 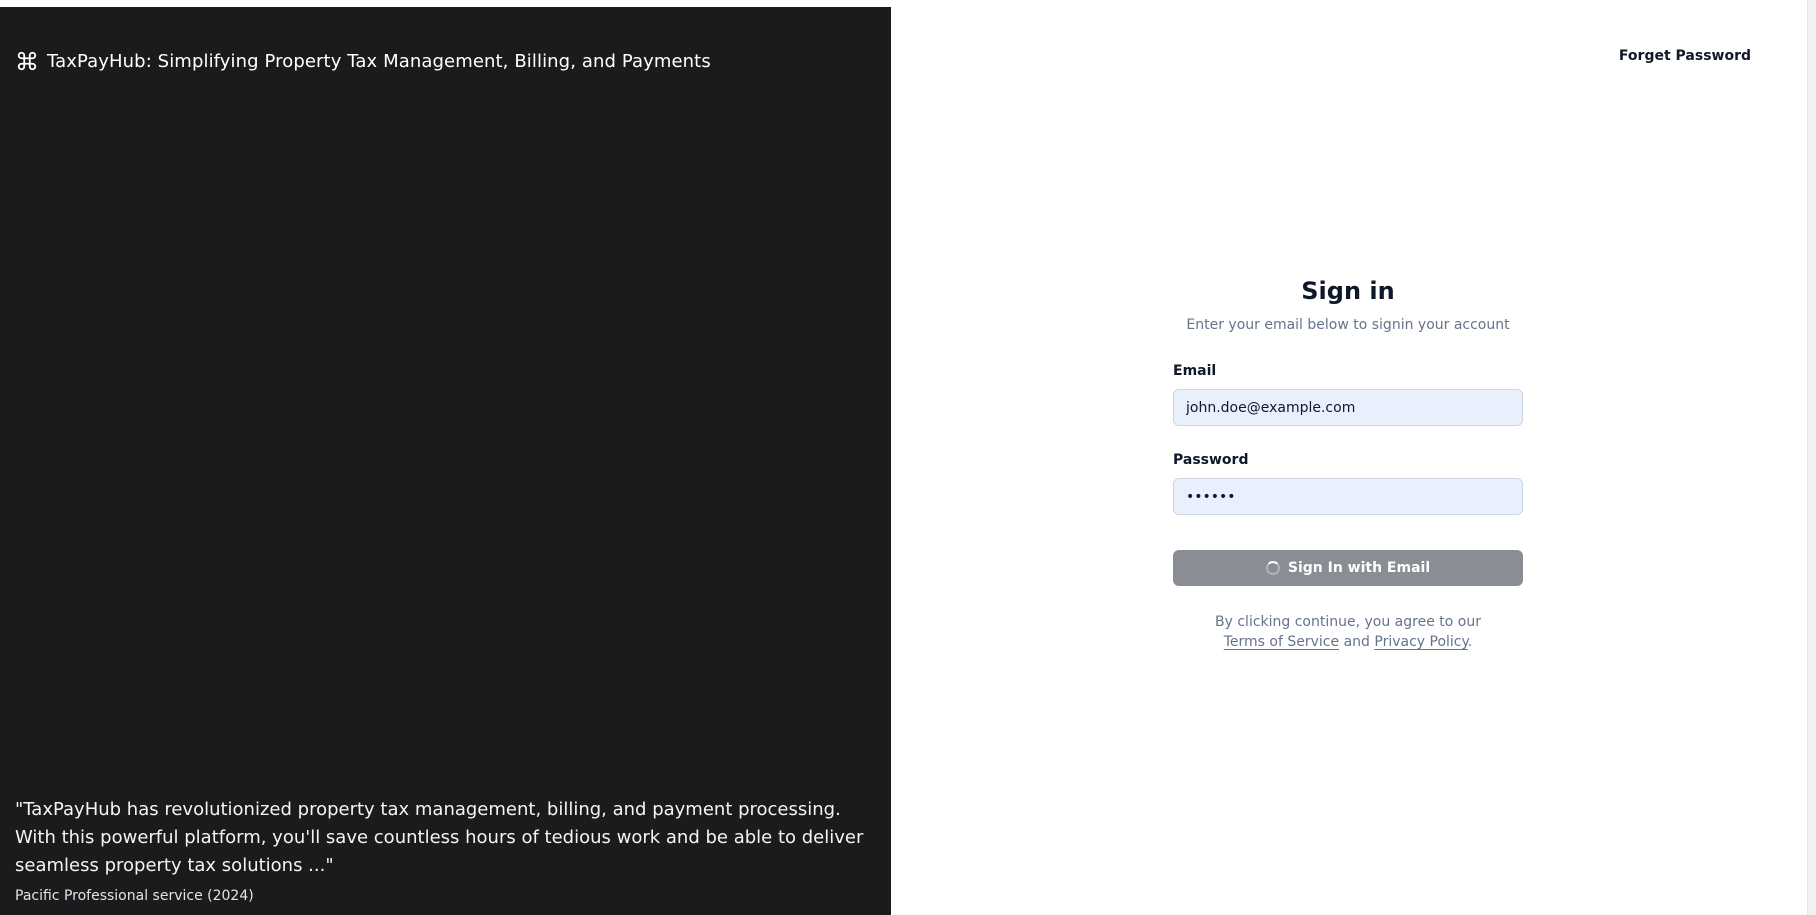 I want to click on command-icon, so click(x=27, y=61).